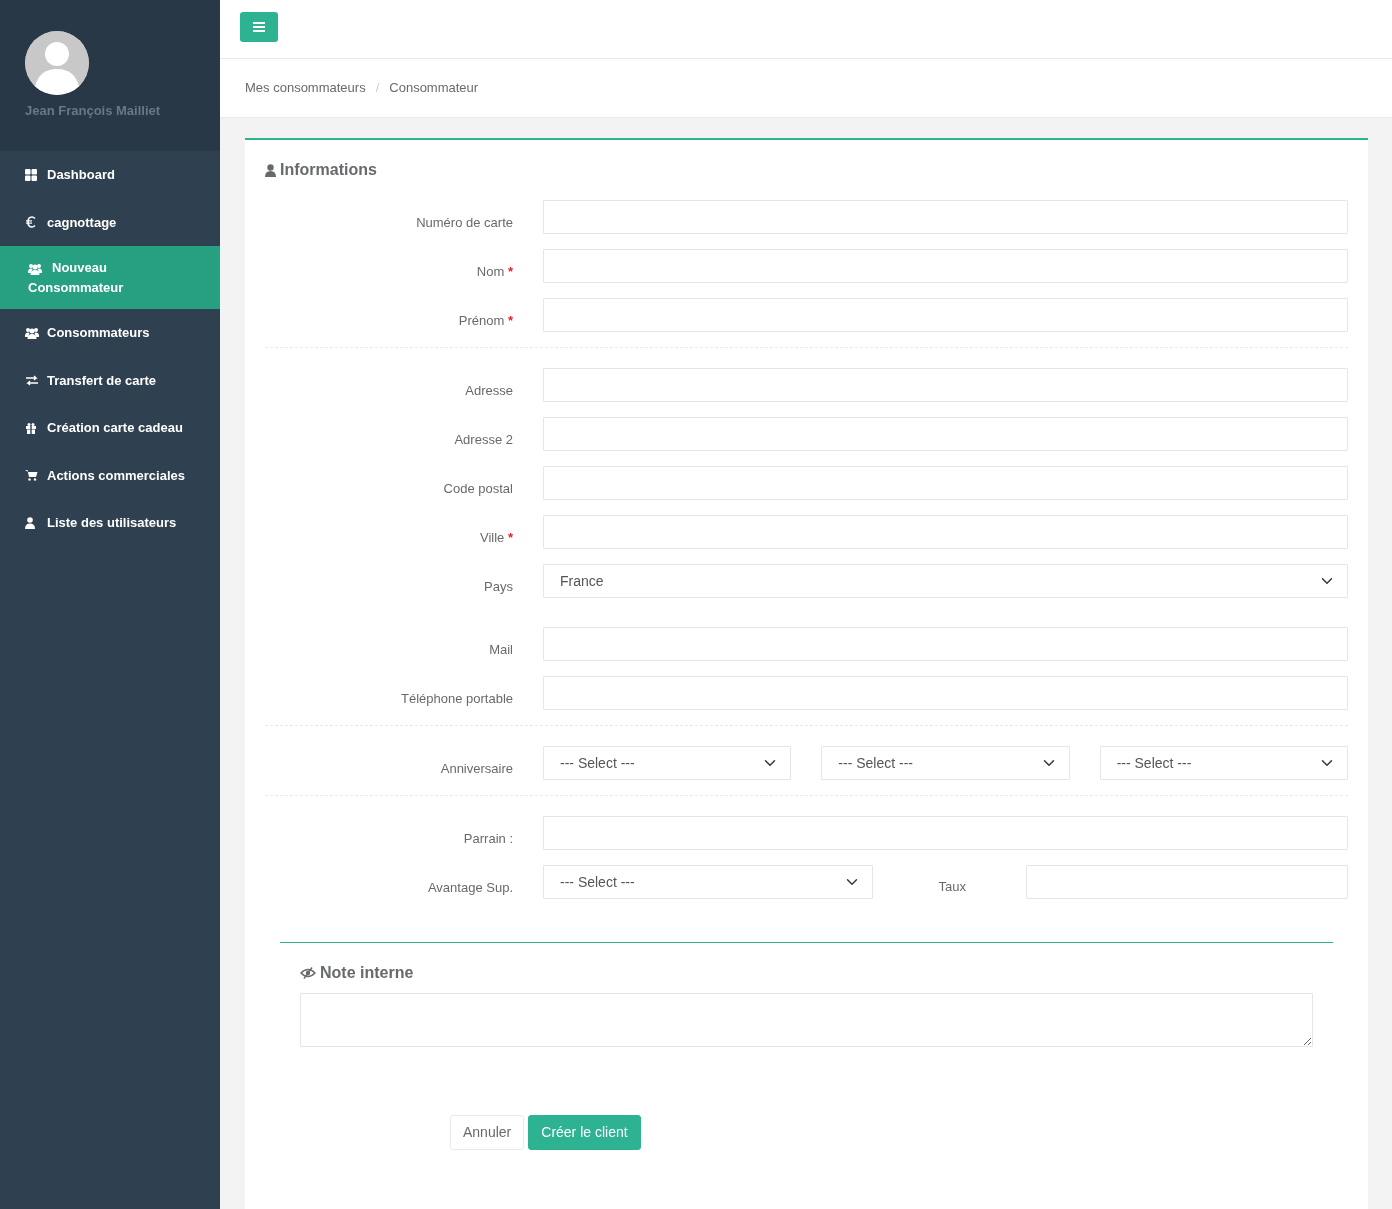 The width and height of the screenshot is (1392, 1209). Describe the element at coordinates (32, 174) in the screenshot. I see `grid-icon` at that location.